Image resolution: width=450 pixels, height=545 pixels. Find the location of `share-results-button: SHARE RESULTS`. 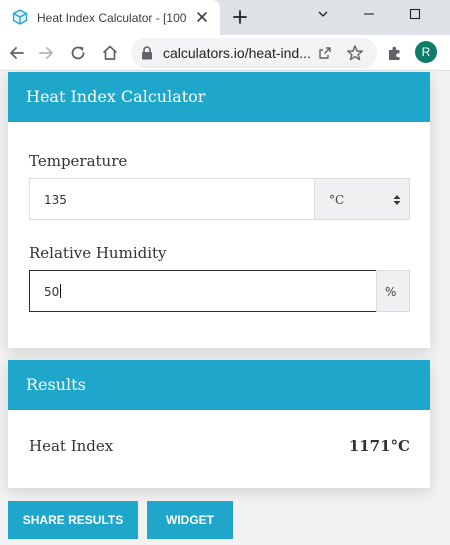

share-results-button: SHARE RESULTS is located at coordinates (73, 520).